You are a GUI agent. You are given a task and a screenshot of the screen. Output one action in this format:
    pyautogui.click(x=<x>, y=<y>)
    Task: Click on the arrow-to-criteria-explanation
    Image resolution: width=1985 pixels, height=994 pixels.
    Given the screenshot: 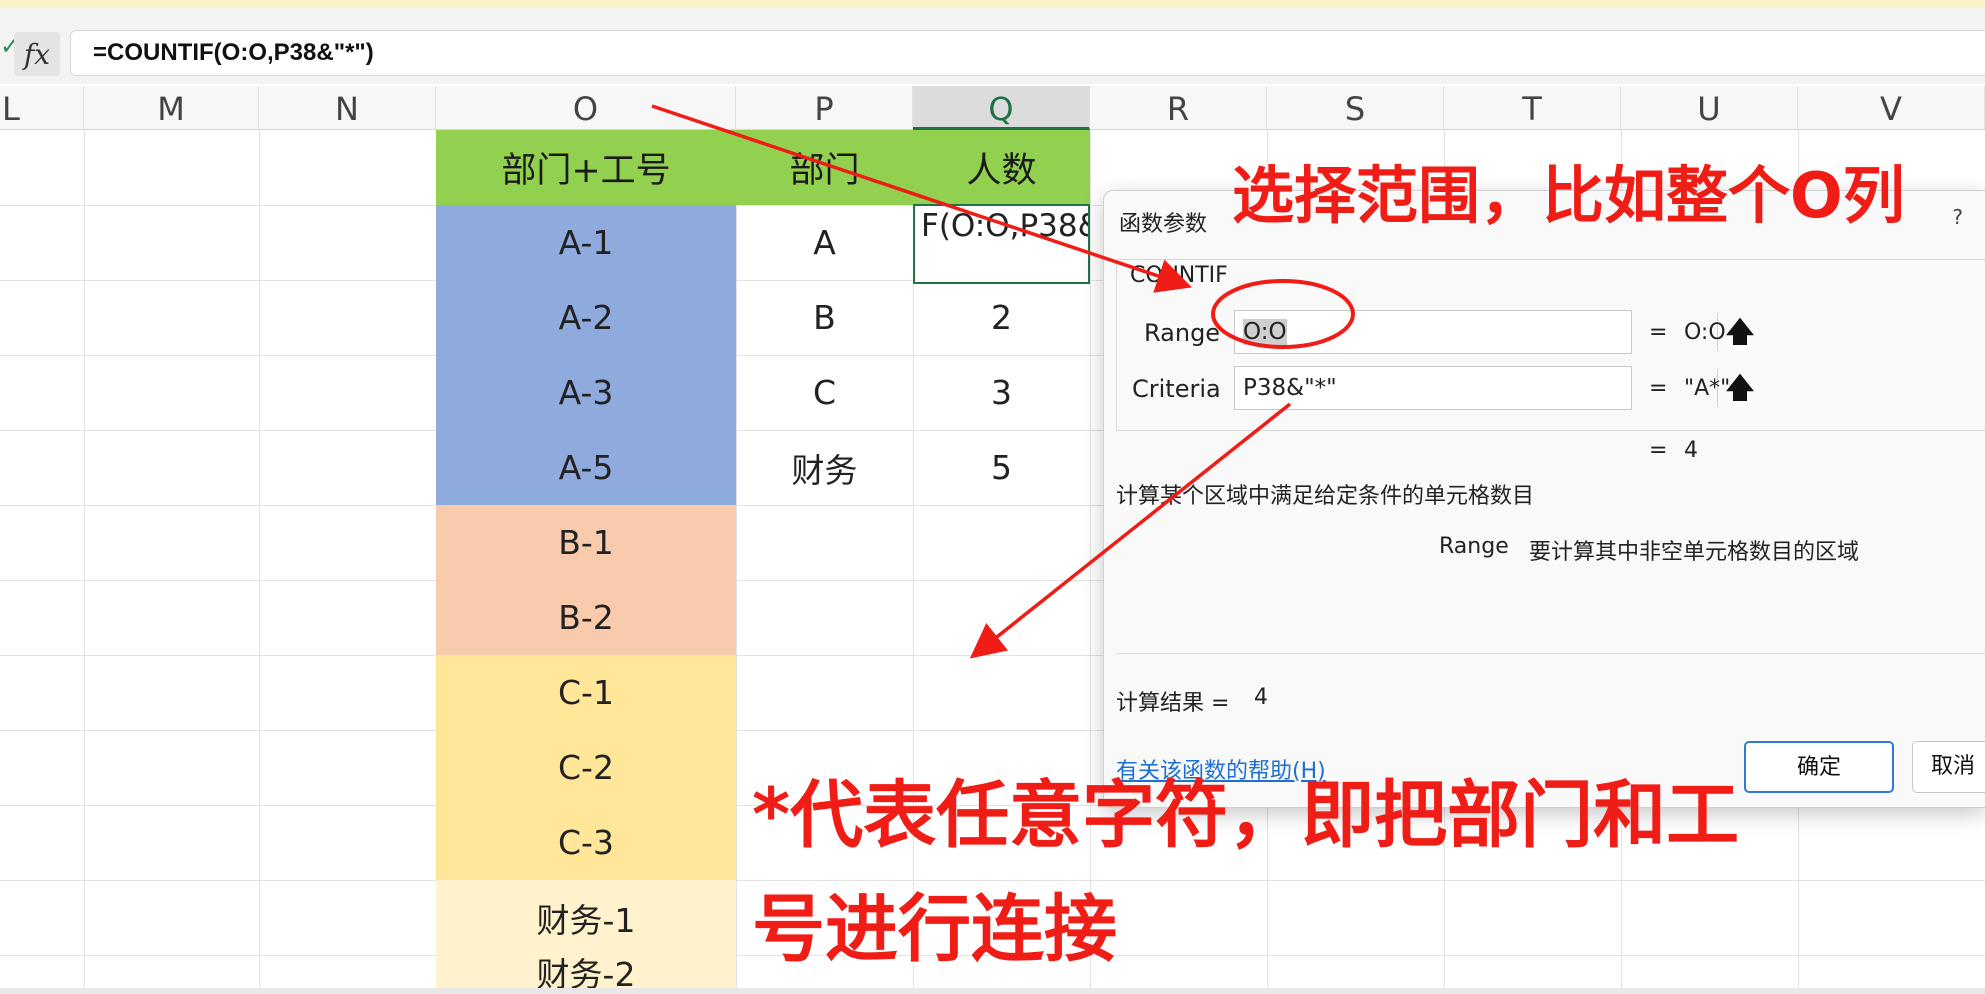 What is the action you would take?
    pyautogui.click(x=1130, y=530)
    